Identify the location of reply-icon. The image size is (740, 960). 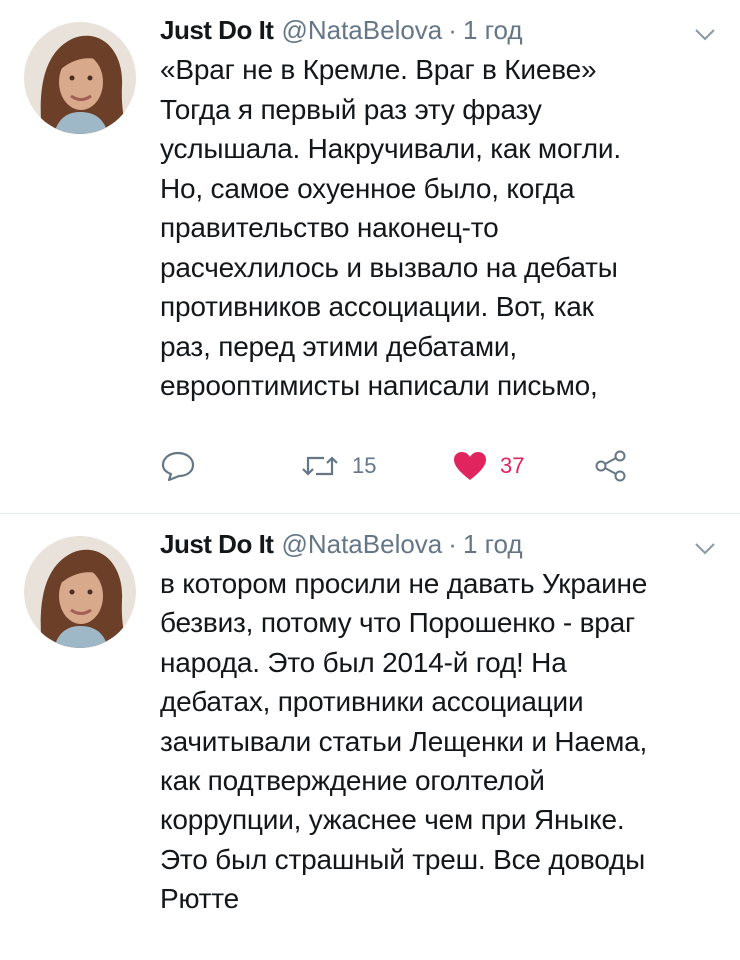
(178, 466).